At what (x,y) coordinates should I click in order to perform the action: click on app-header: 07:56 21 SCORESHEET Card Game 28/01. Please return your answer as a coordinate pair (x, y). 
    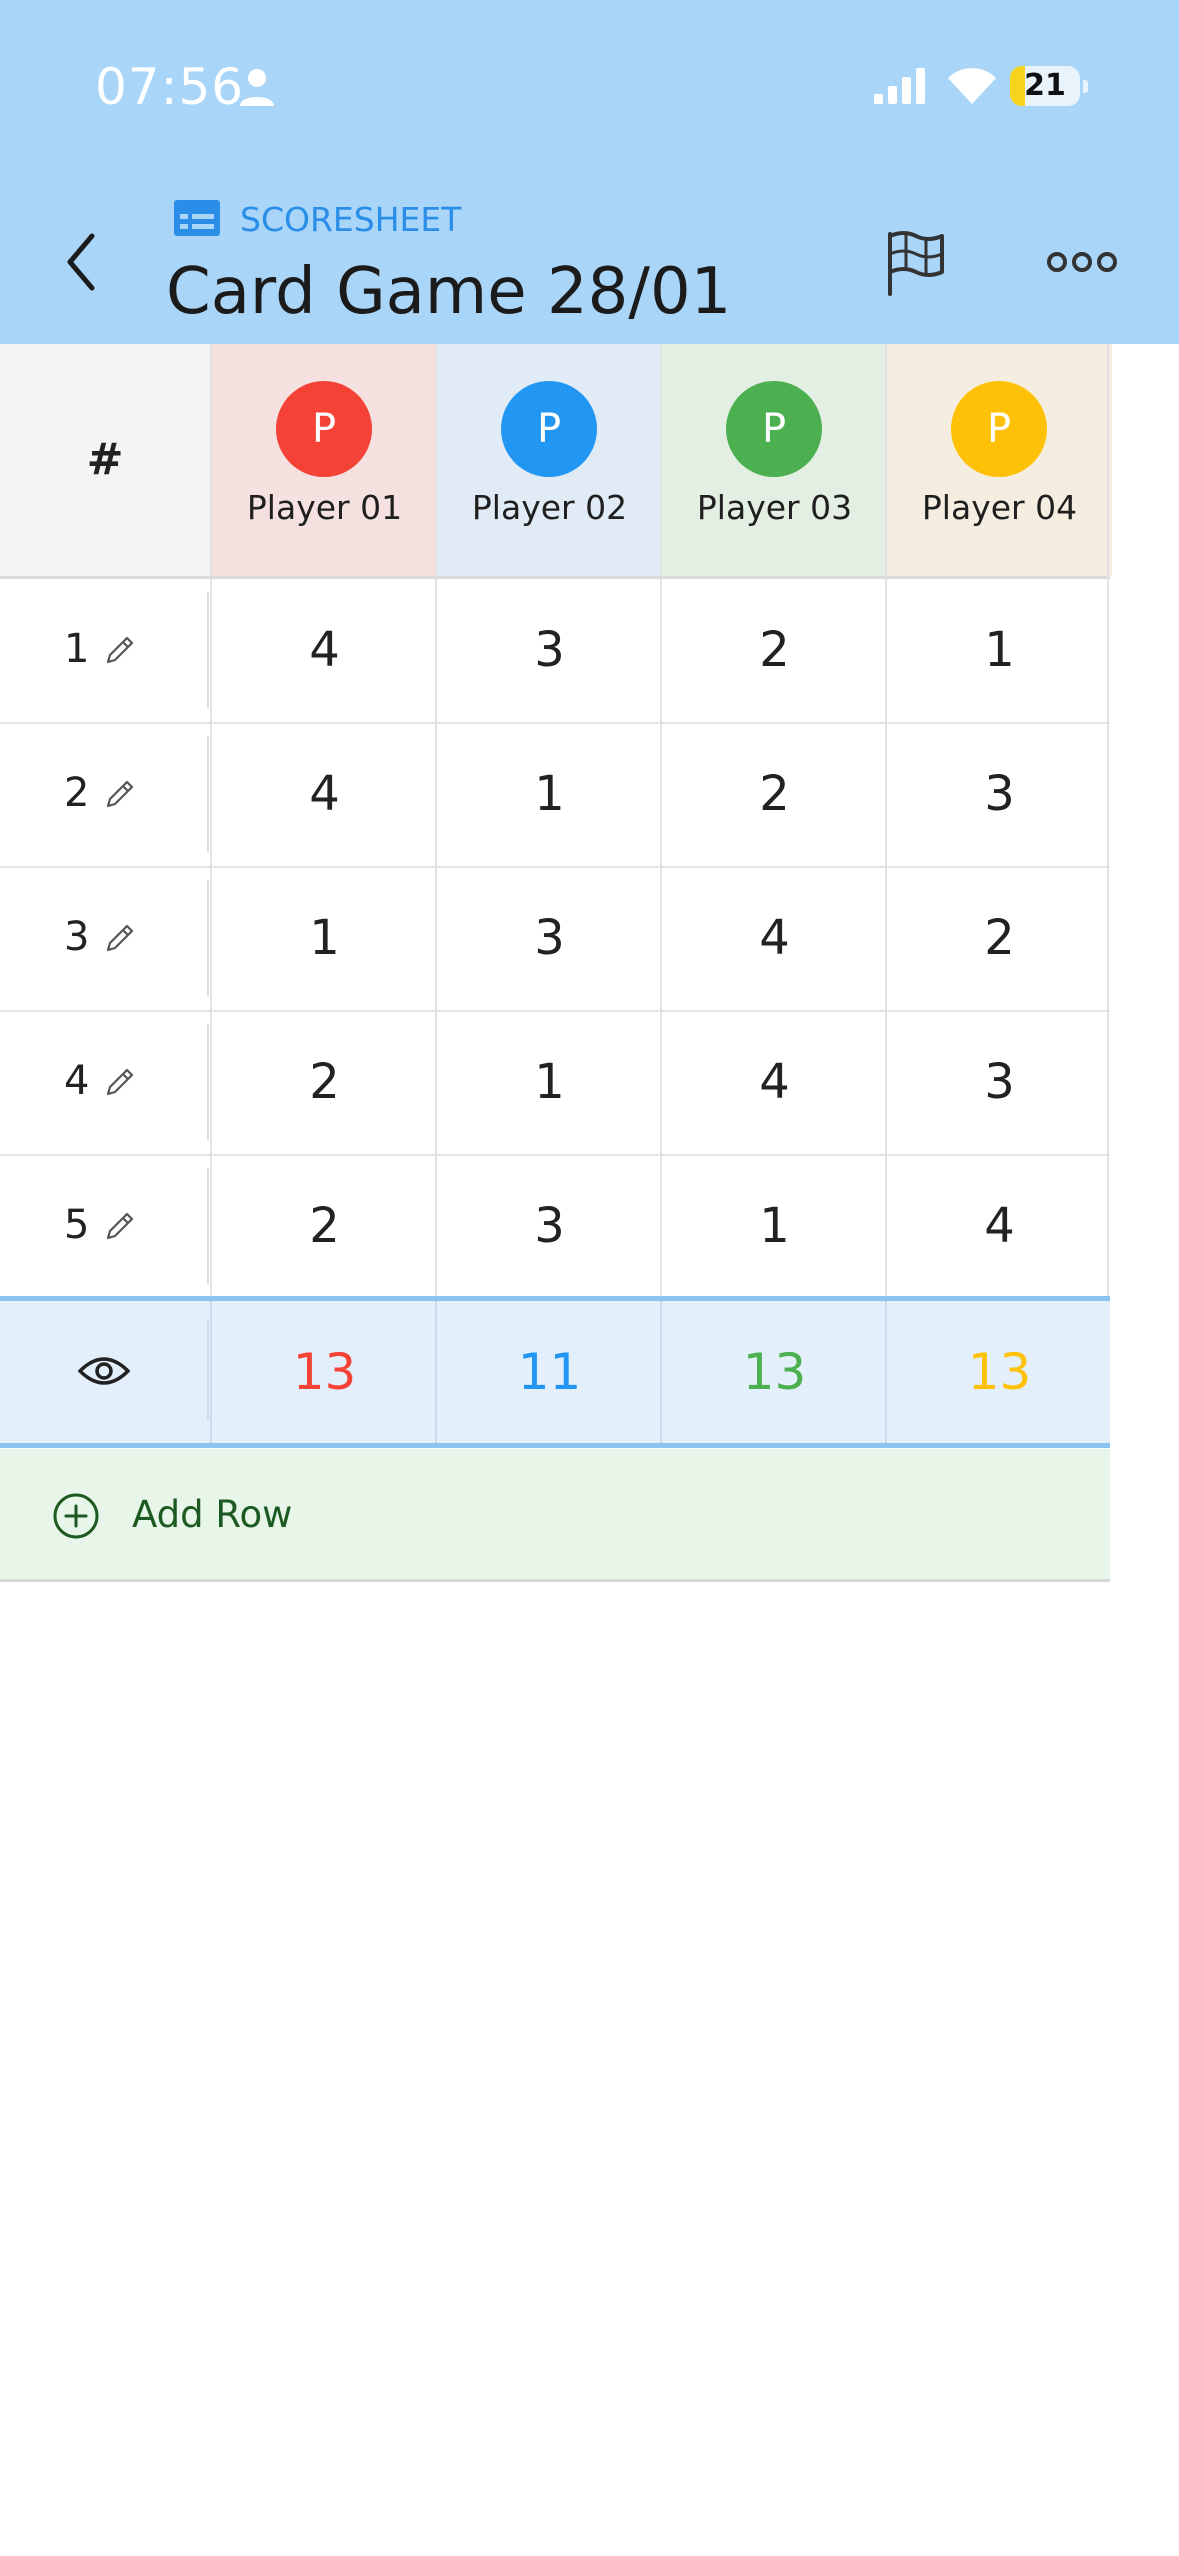
    Looking at the image, I should click on (589, 172).